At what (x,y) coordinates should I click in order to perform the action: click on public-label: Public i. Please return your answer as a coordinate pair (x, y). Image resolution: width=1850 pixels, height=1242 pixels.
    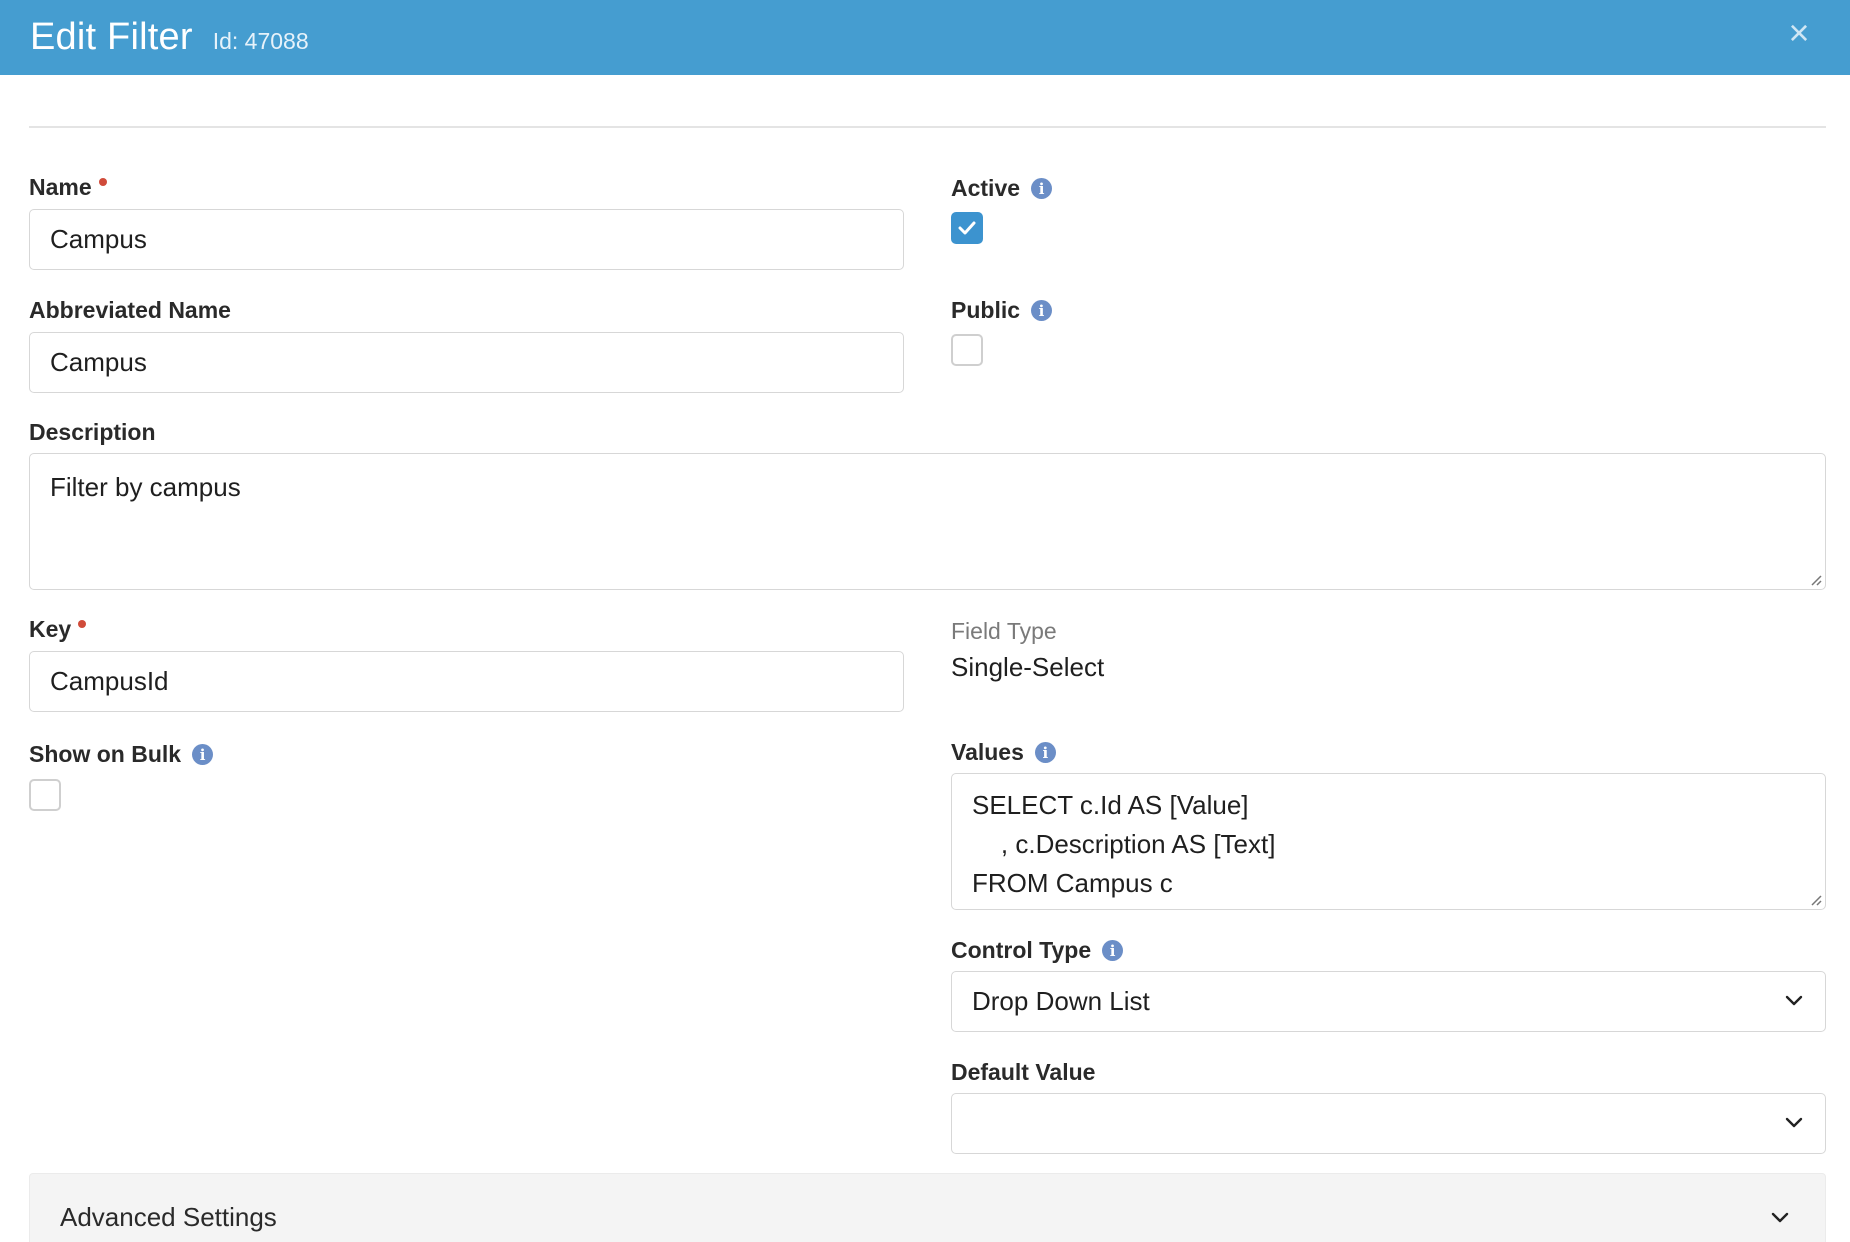
    Looking at the image, I should click on (1002, 310).